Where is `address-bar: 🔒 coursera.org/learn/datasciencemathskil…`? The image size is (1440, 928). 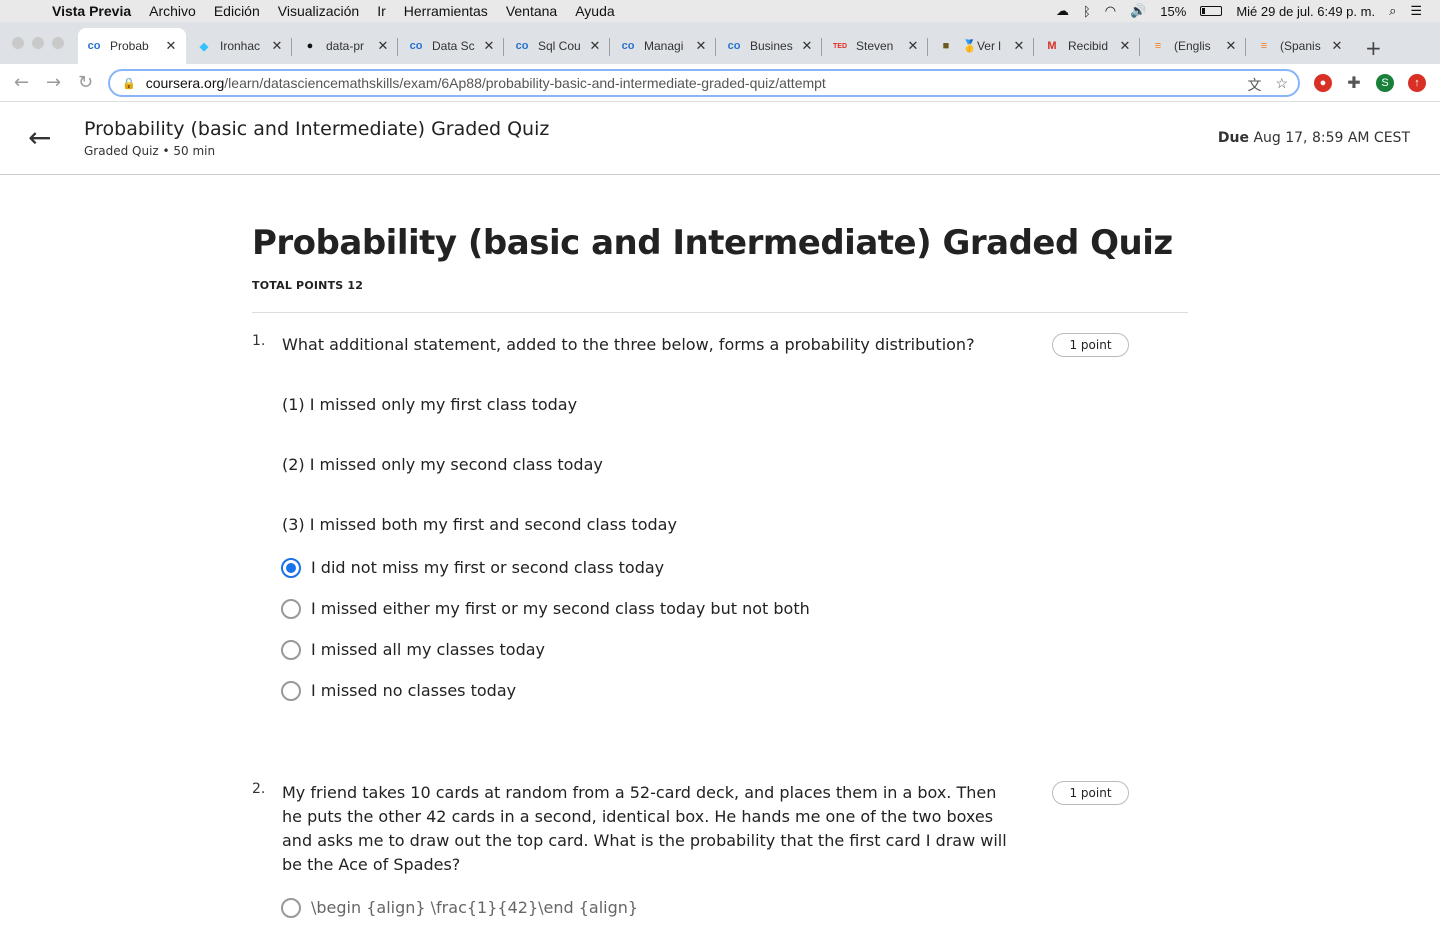 address-bar: 🔒 coursera.org/learn/datasciencemathskil… is located at coordinates (704, 83).